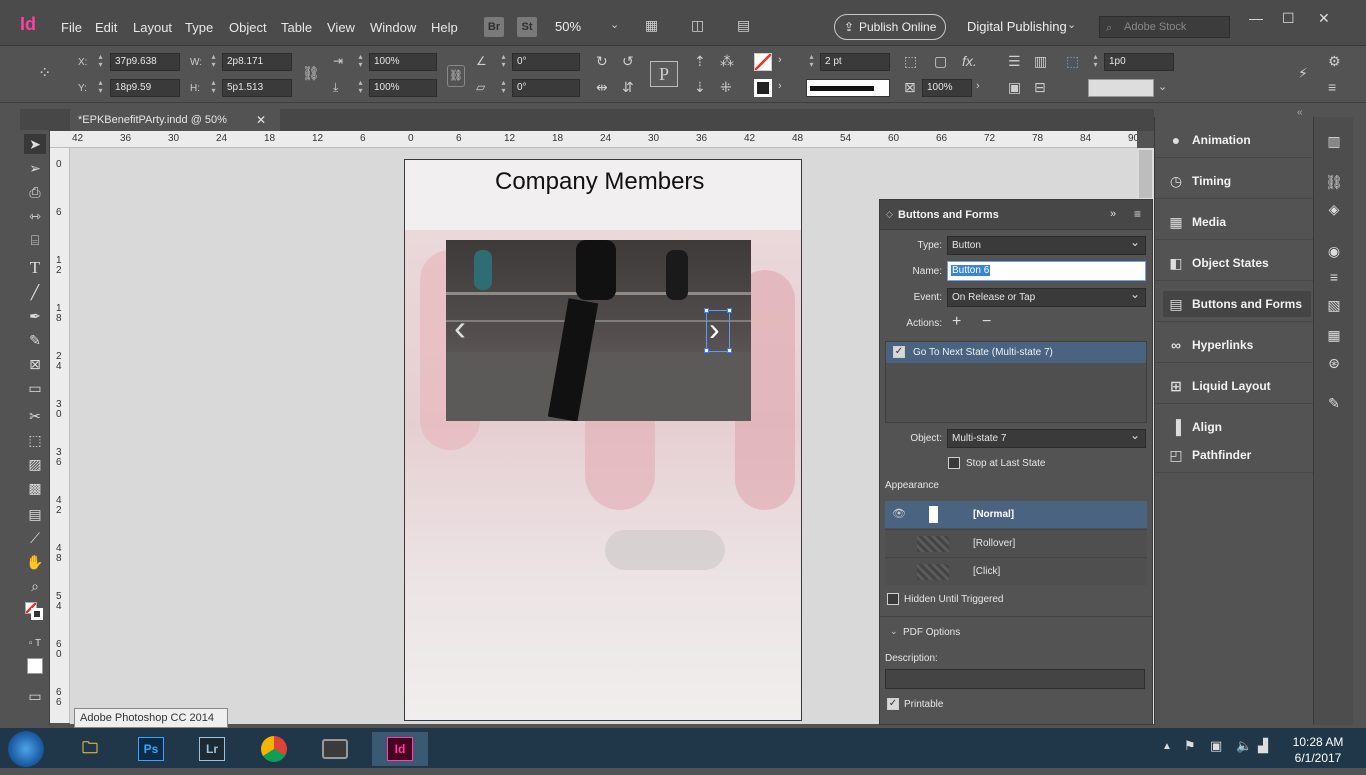  Describe the element at coordinates (956, 322) in the screenshot. I see `add-action-icon: +` at that location.